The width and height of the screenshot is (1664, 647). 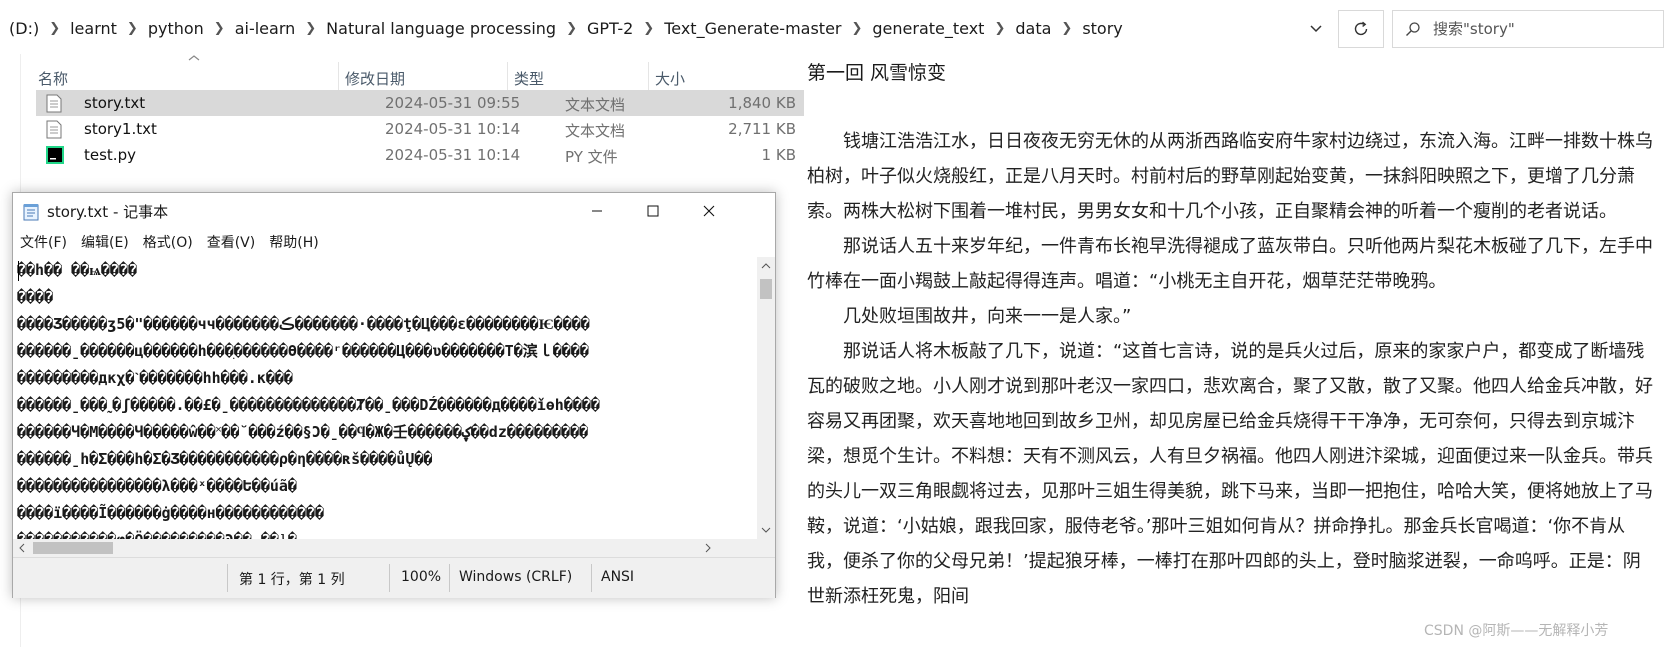 What do you see at coordinates (1516, 631) in the screenshot?
I see `watermark: CSDN @阿斯——无解释小芳` at bounding box center [1516, 631].